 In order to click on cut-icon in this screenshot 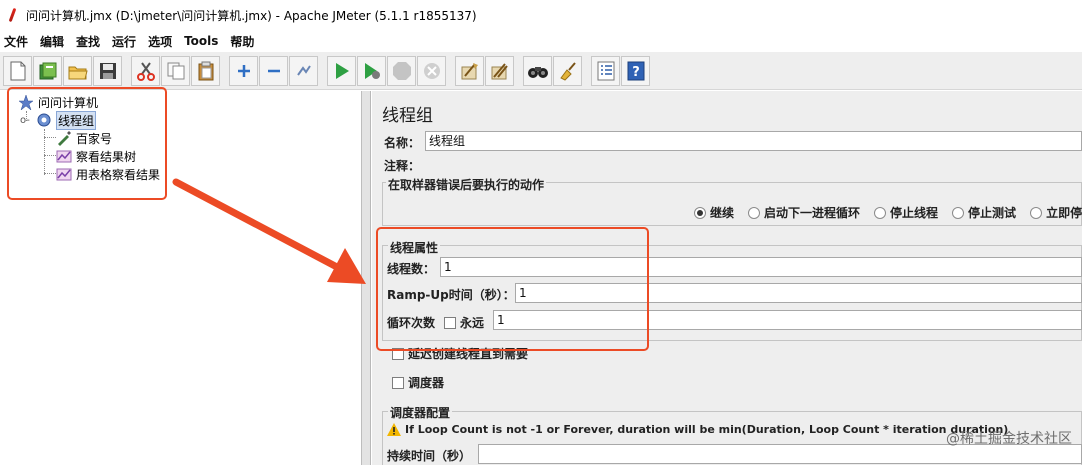, I will do `click(145, 71)`.